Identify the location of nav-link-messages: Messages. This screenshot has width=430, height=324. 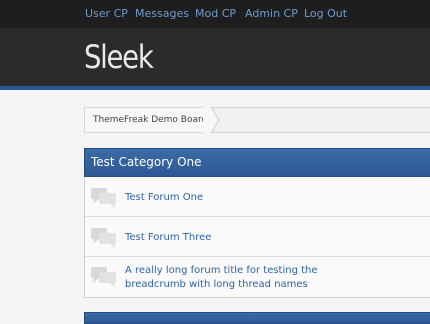
(162, 13).